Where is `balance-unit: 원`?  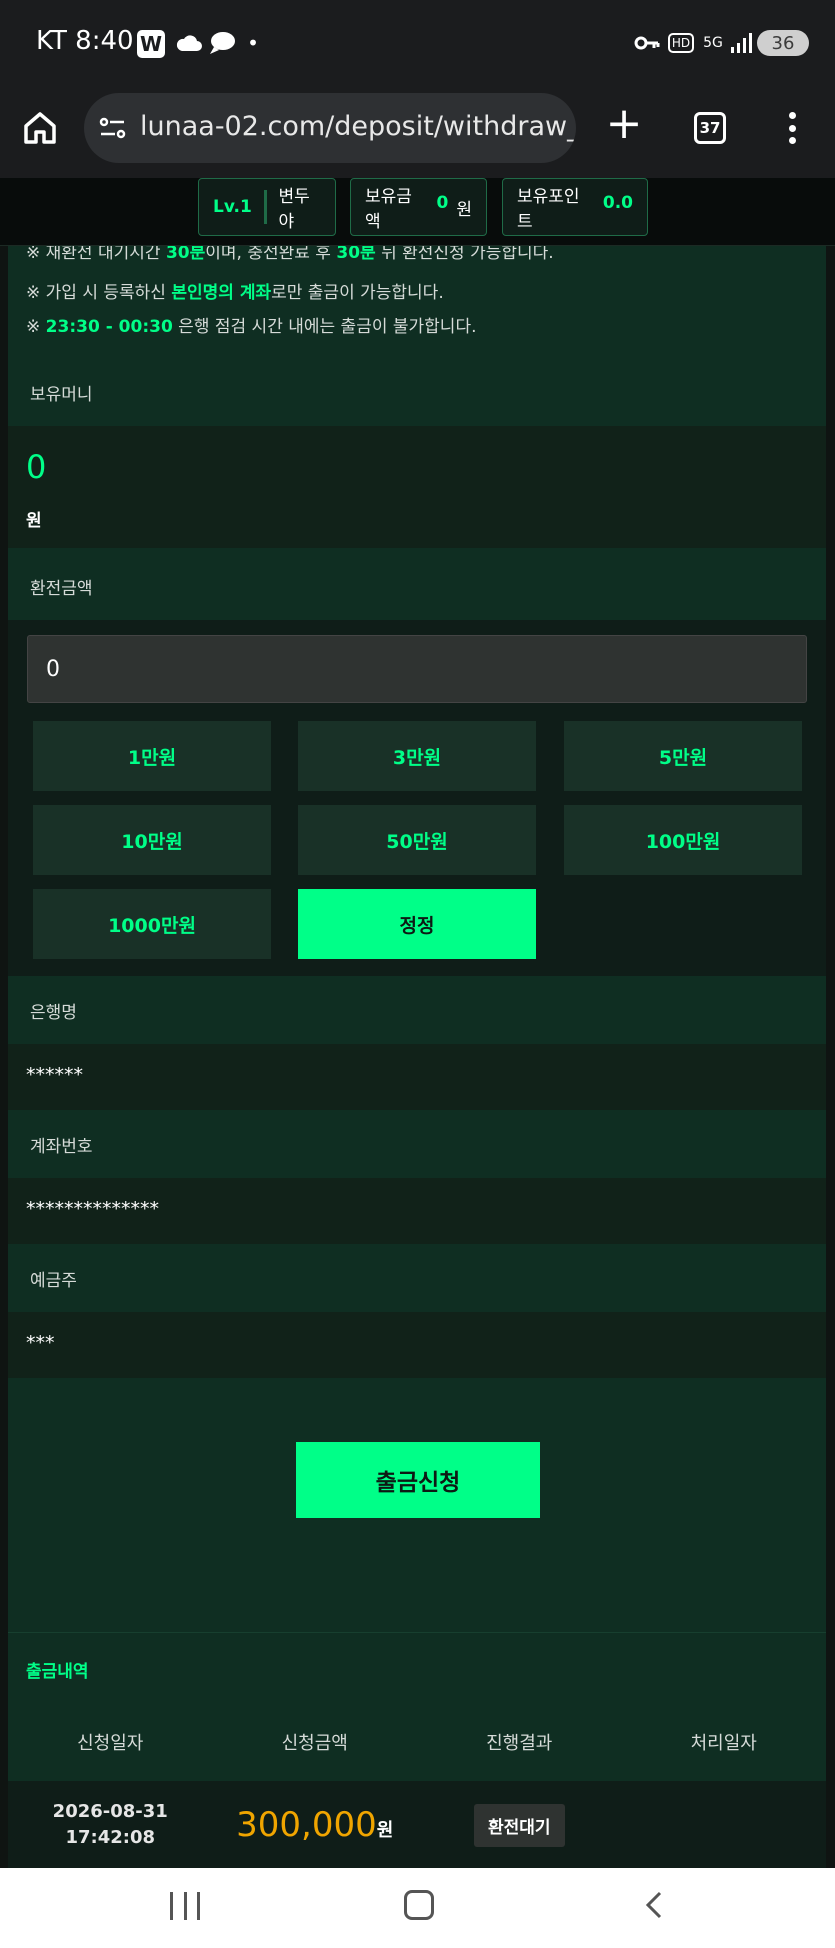 balance-unit: 원 is located at coordinates (464, 209).